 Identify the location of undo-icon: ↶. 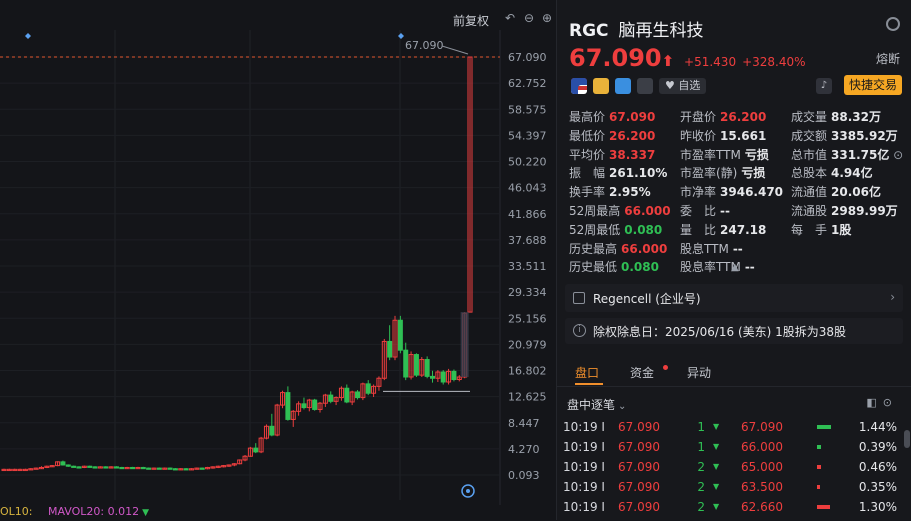
(510, 18).